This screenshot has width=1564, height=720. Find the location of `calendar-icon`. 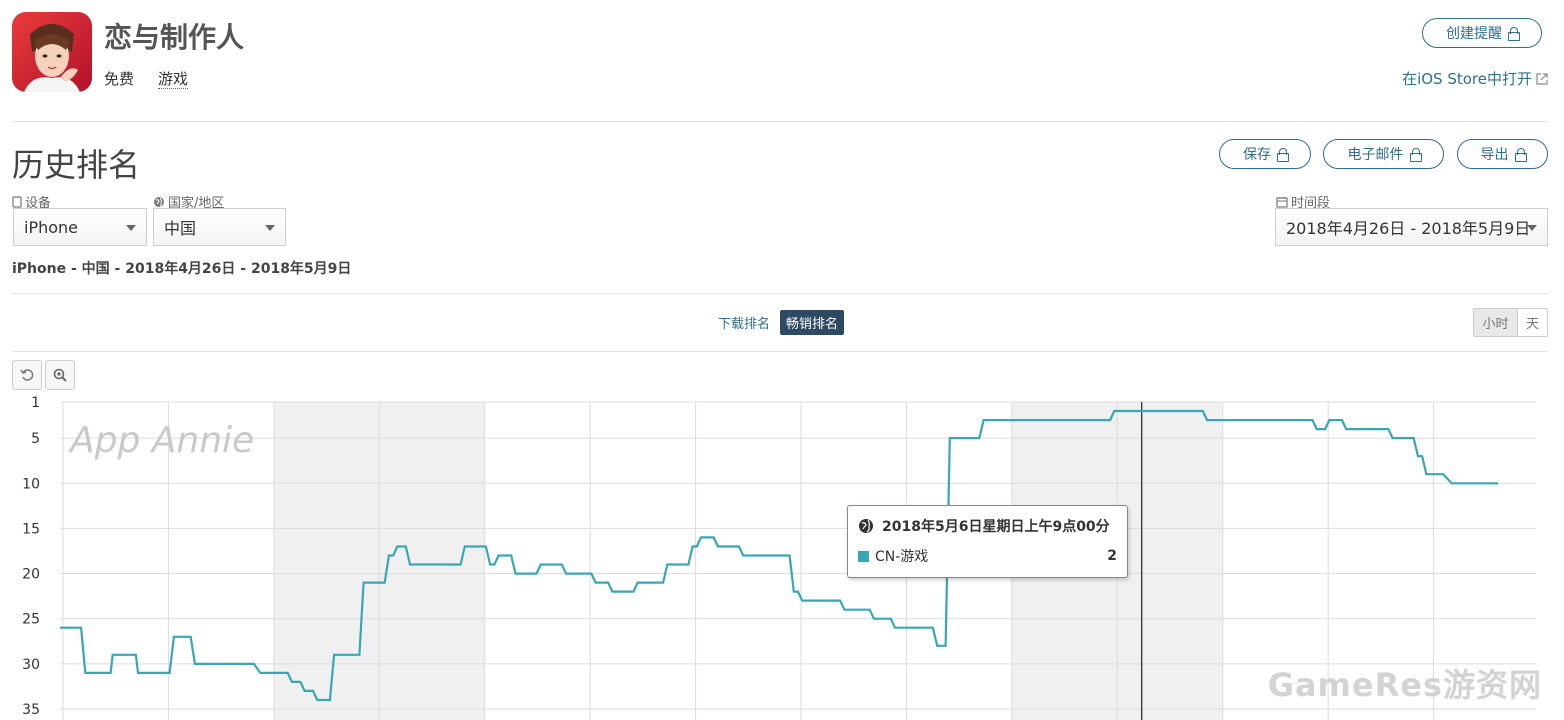

calendar-icon is located at coordinates (1282, 202).